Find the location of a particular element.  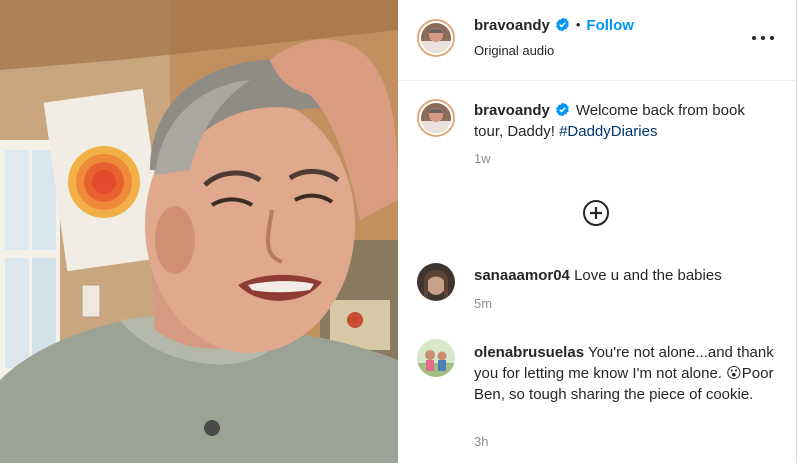

caption-avatar is located at coordinates (436, 118).